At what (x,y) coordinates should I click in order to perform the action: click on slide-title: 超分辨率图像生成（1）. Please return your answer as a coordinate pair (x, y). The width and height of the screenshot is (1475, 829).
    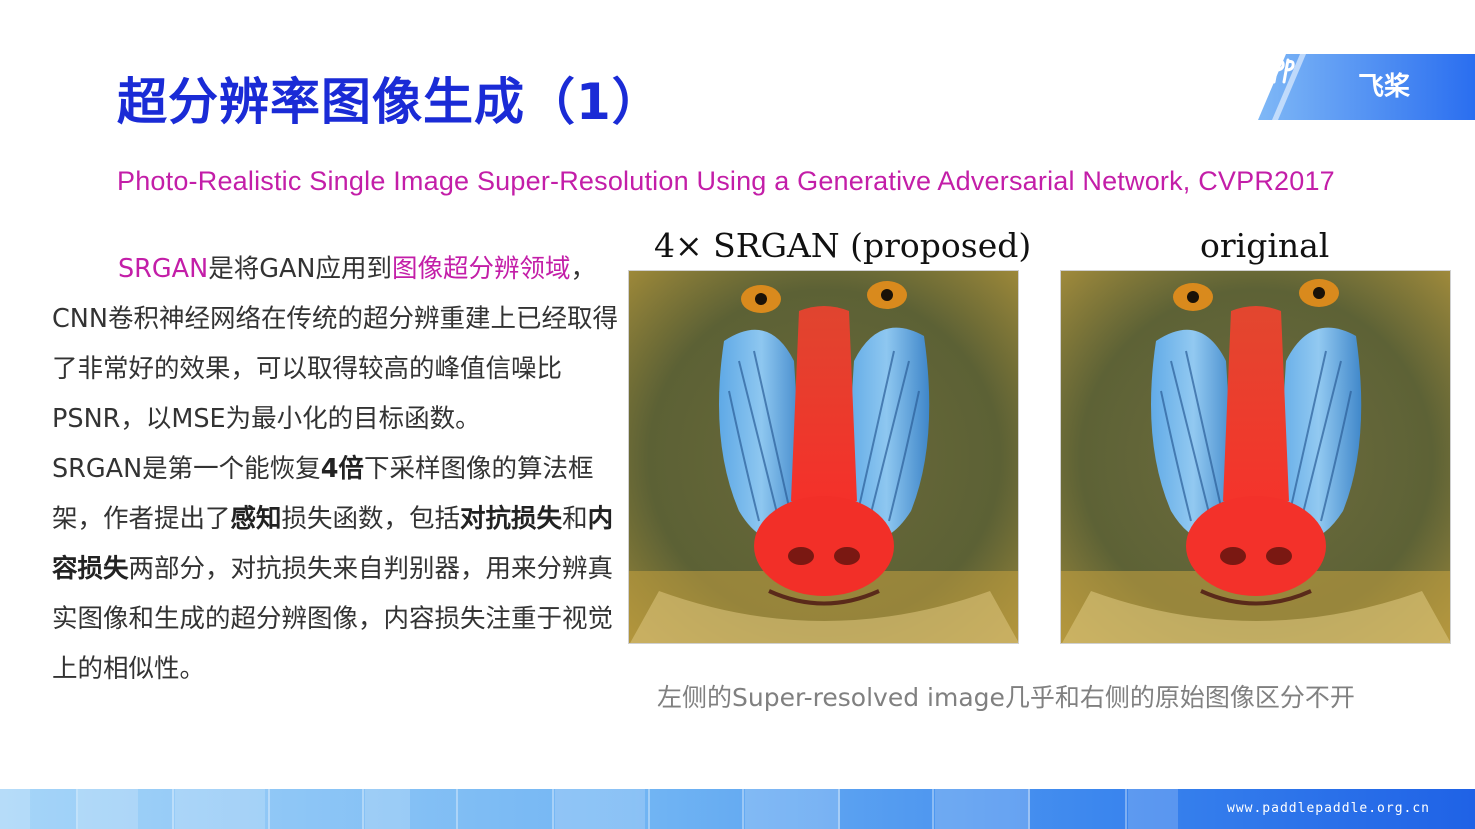
    Looking at the image, I should click on (390, 102).